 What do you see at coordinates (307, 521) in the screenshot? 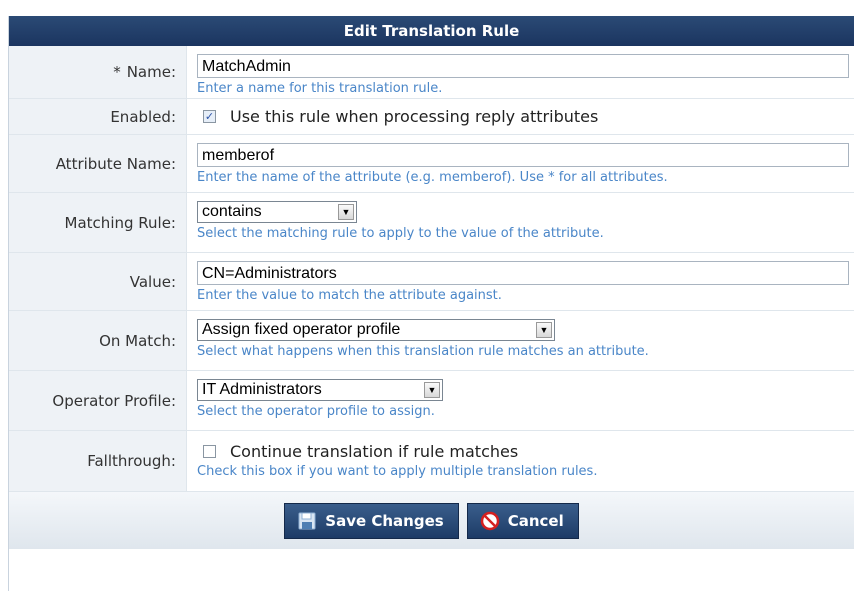
I see `floppy-disk-icon` at bounding box center [307, 521].